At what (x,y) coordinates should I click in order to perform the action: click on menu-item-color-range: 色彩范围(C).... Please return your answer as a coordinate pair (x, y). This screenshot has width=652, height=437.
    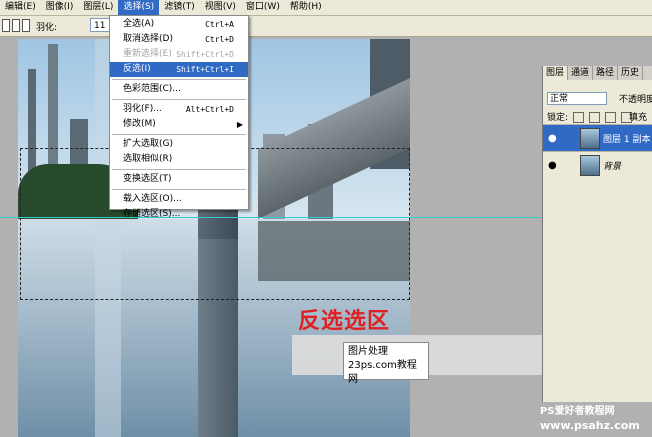
    Looking at the image, I should click on (179, 89).